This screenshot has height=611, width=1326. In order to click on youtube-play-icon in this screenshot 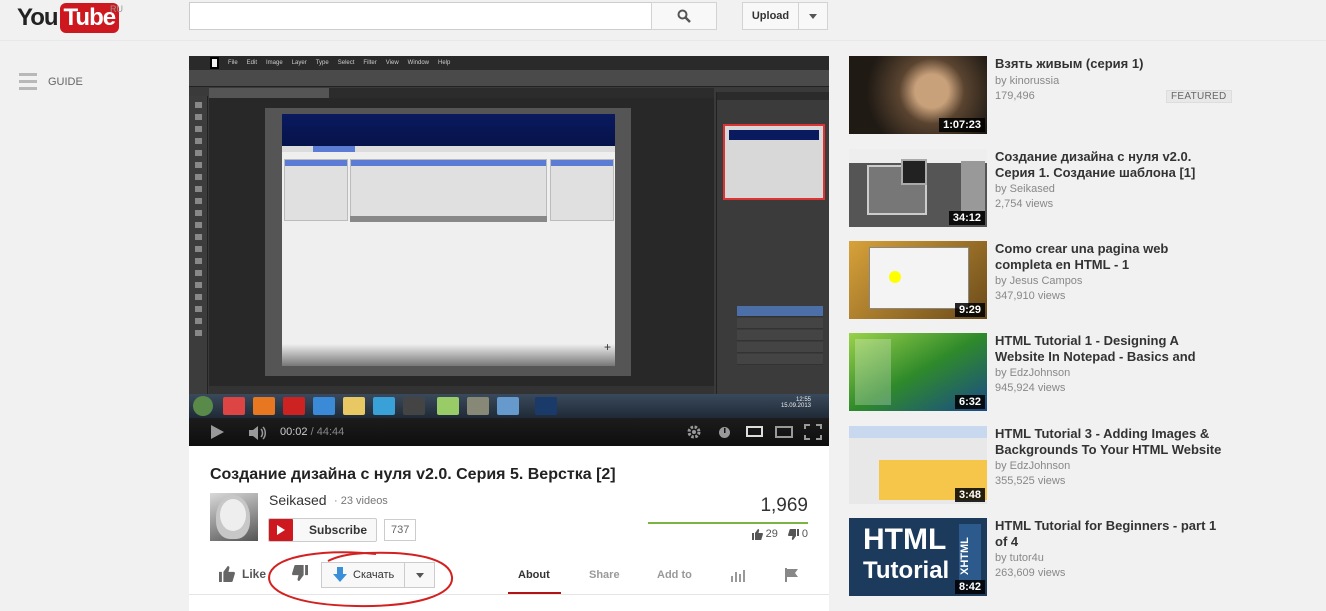, I will do `click(281, 530)`.